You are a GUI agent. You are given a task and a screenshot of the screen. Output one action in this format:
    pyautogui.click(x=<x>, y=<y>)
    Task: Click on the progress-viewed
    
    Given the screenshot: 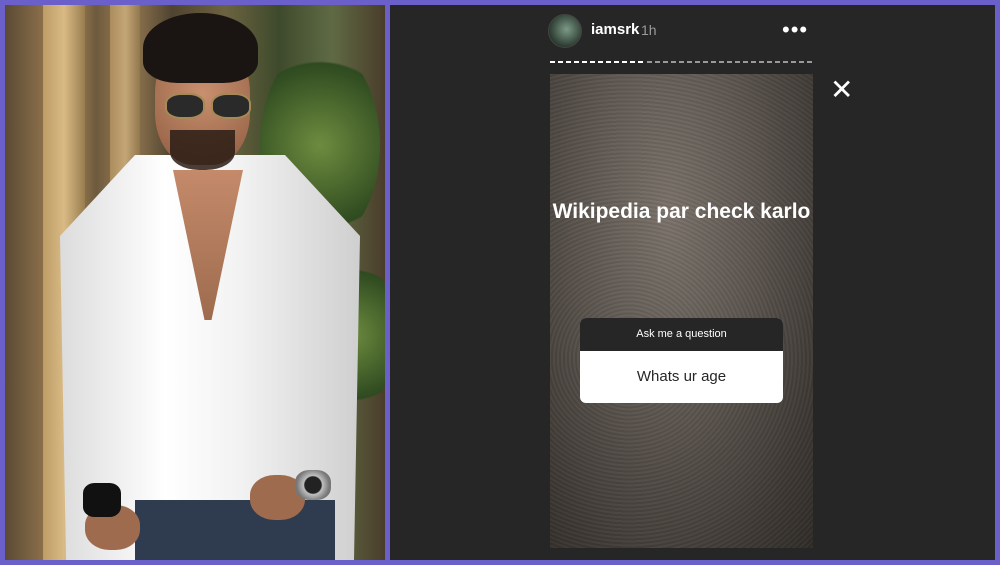 What is the action you would take?
    pyautogui.click(x=597, y=62)
    